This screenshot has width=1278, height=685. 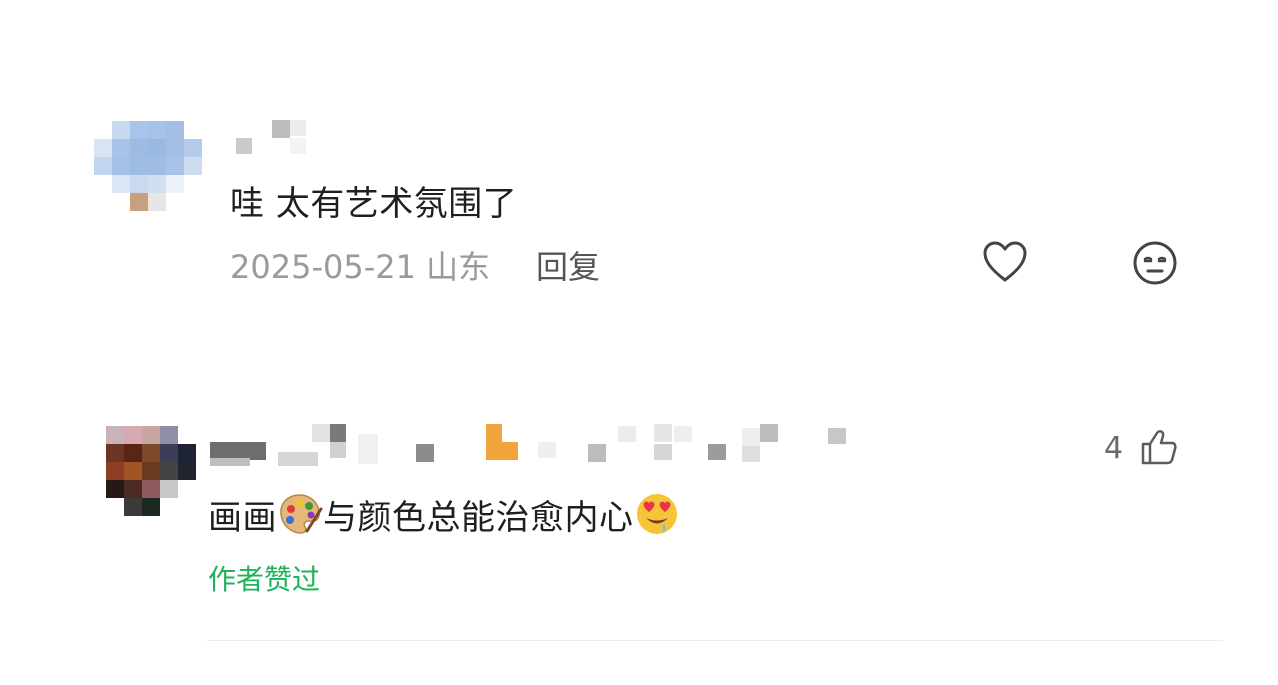 What do you see at coordinates (715, 640) in the screenshot?
I see `divider` at bounding box center [715, 640].